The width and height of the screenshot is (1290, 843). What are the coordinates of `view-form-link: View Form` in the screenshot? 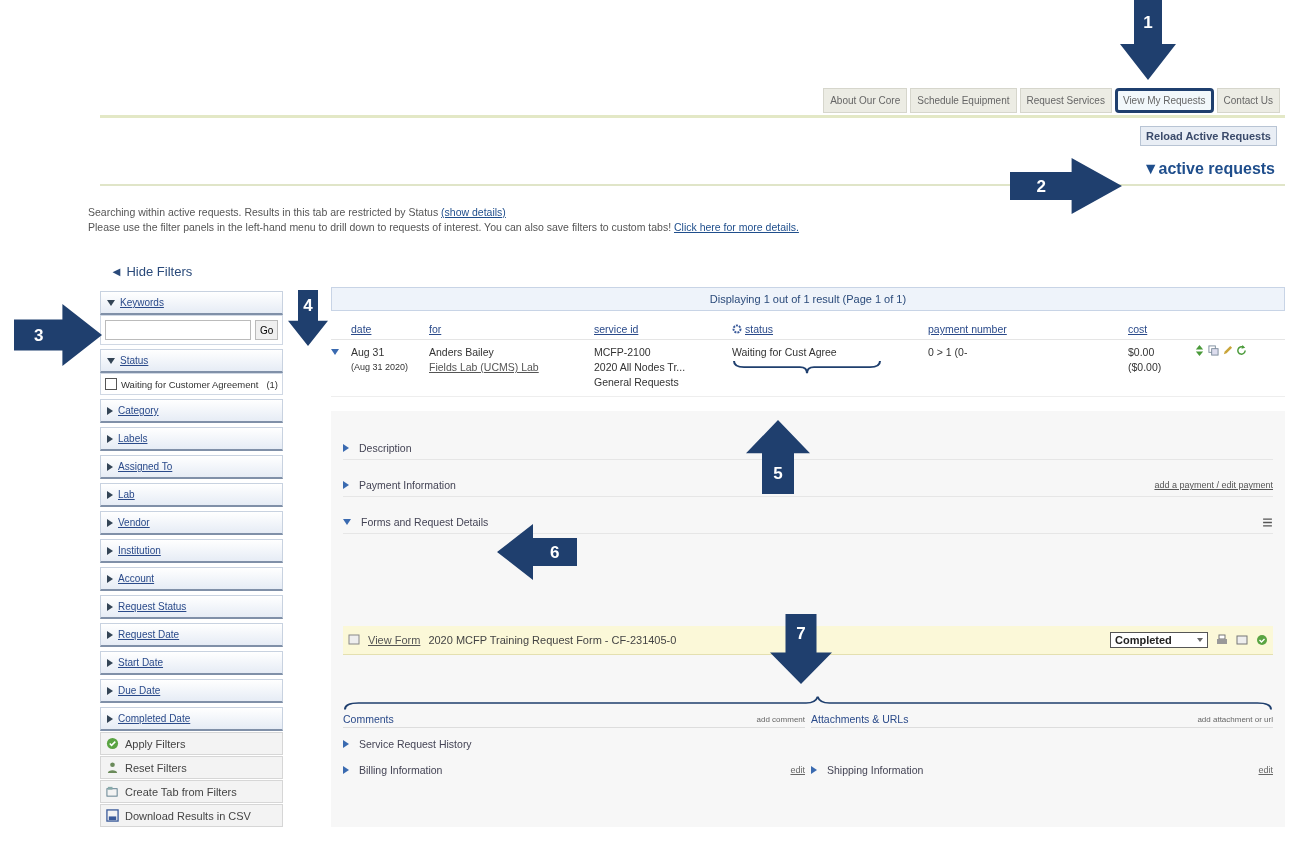 It's located at (394, 640).